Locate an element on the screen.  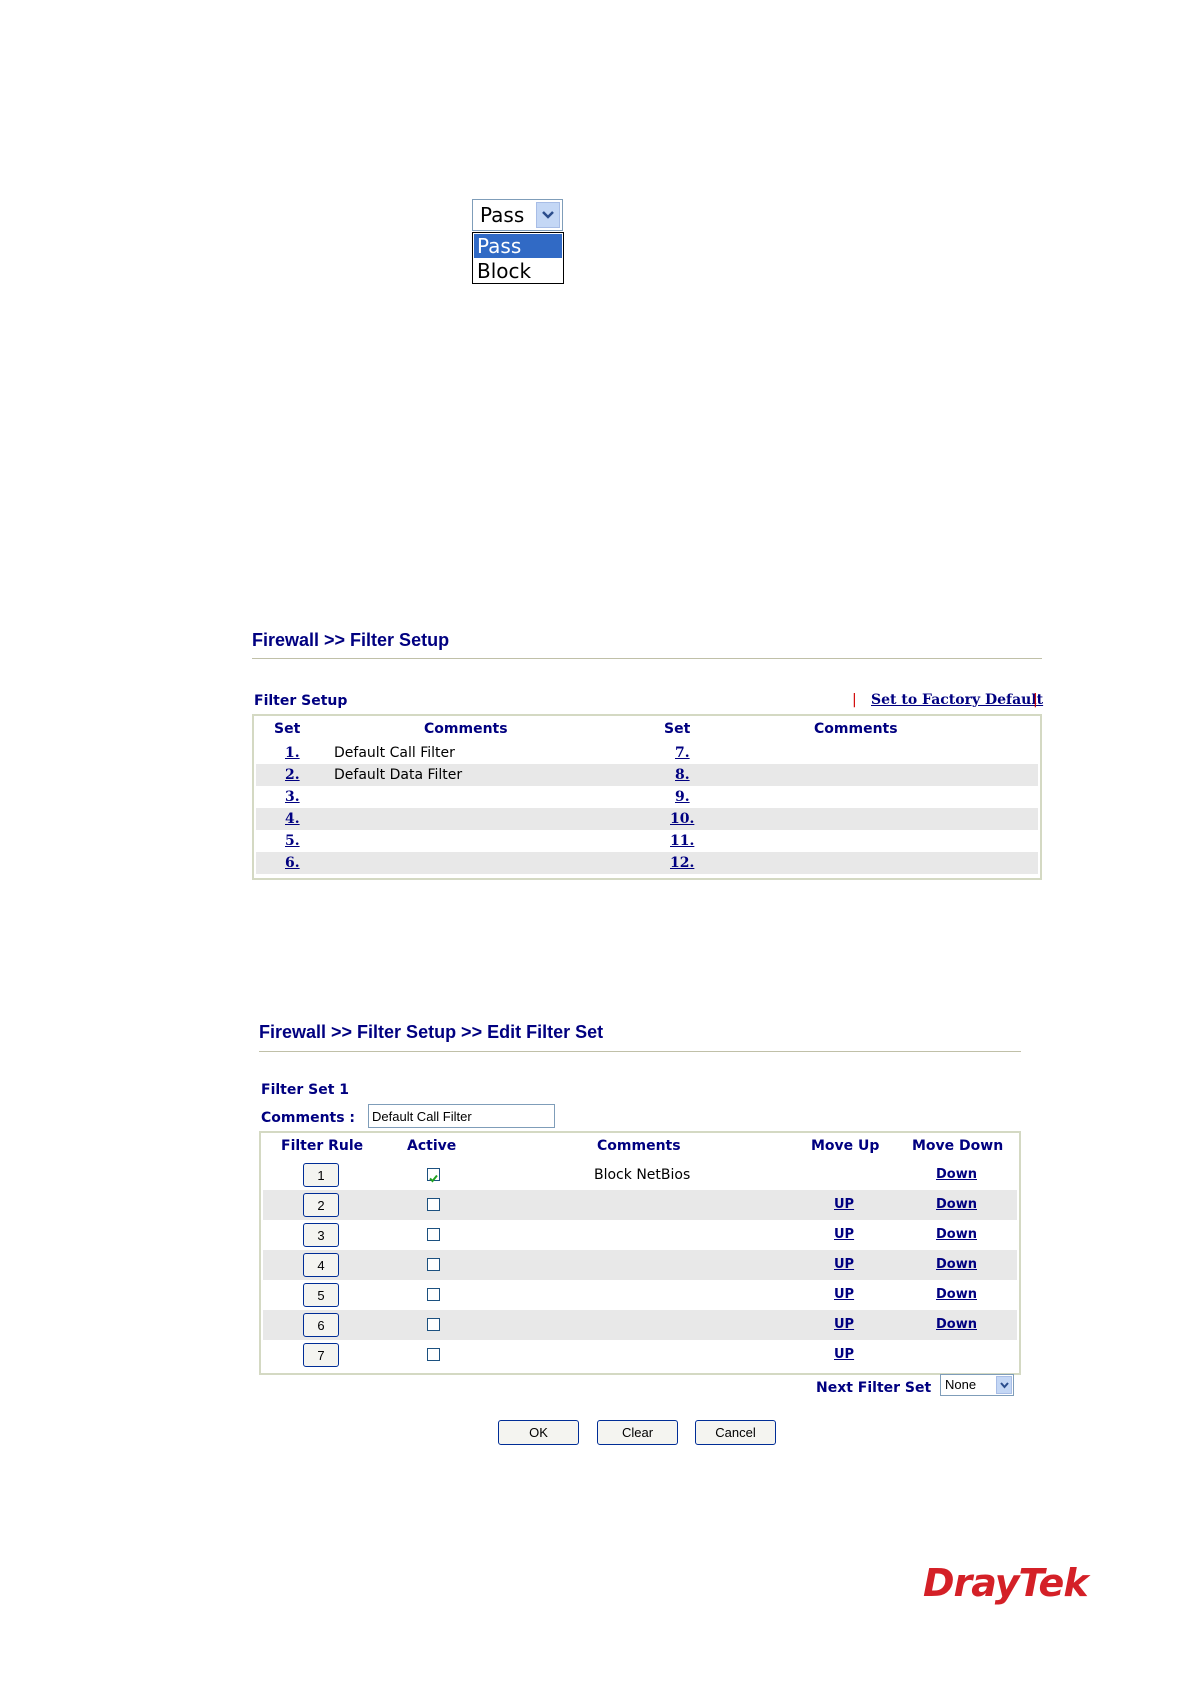
cancel-button: Cancel is located at coordinates (735, 1432).